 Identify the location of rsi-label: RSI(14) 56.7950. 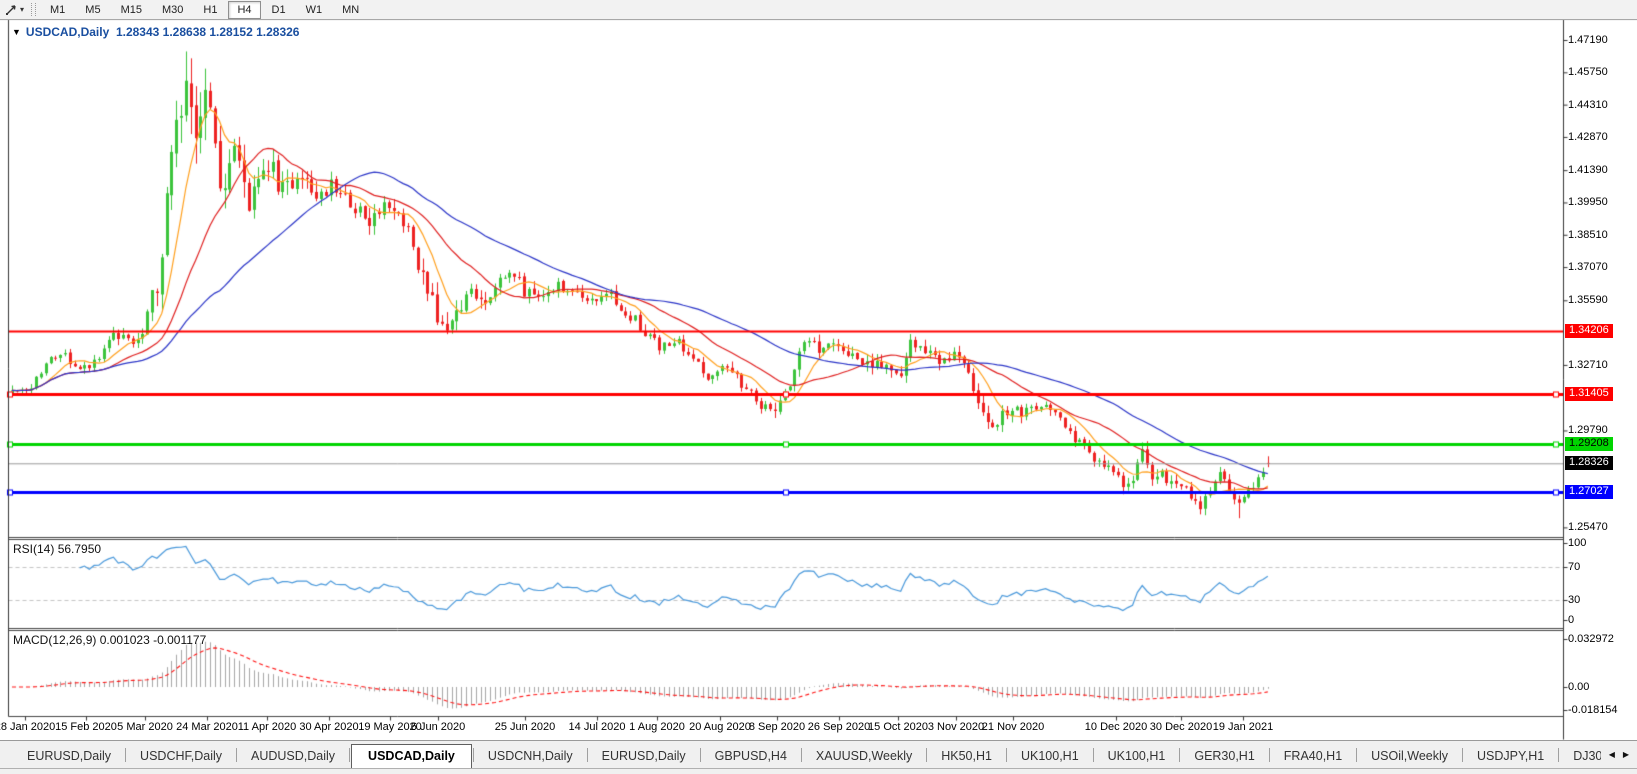
(57, 549).